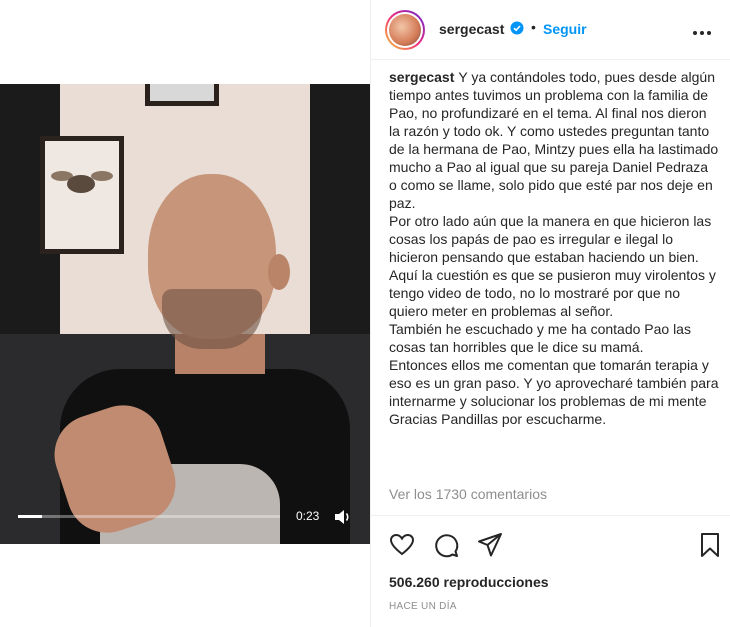 This screenshot has width=730, height=627. What do you see at coordinates (469, 582) in the screenshot?
I see `view-count: 506.260 reproducciones` at bounding box center [469, 582].